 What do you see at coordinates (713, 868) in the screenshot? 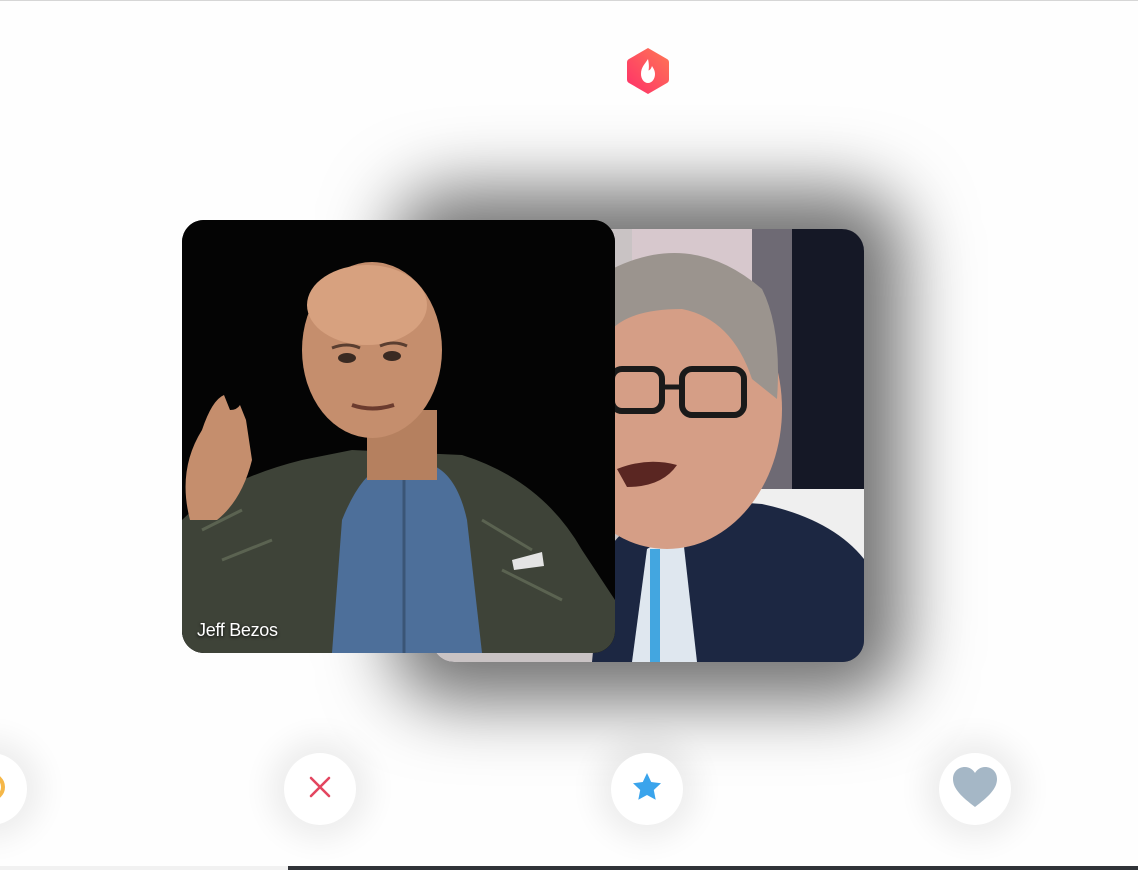
I see `bottom-strip-dark` at bounding box center [713, 868].